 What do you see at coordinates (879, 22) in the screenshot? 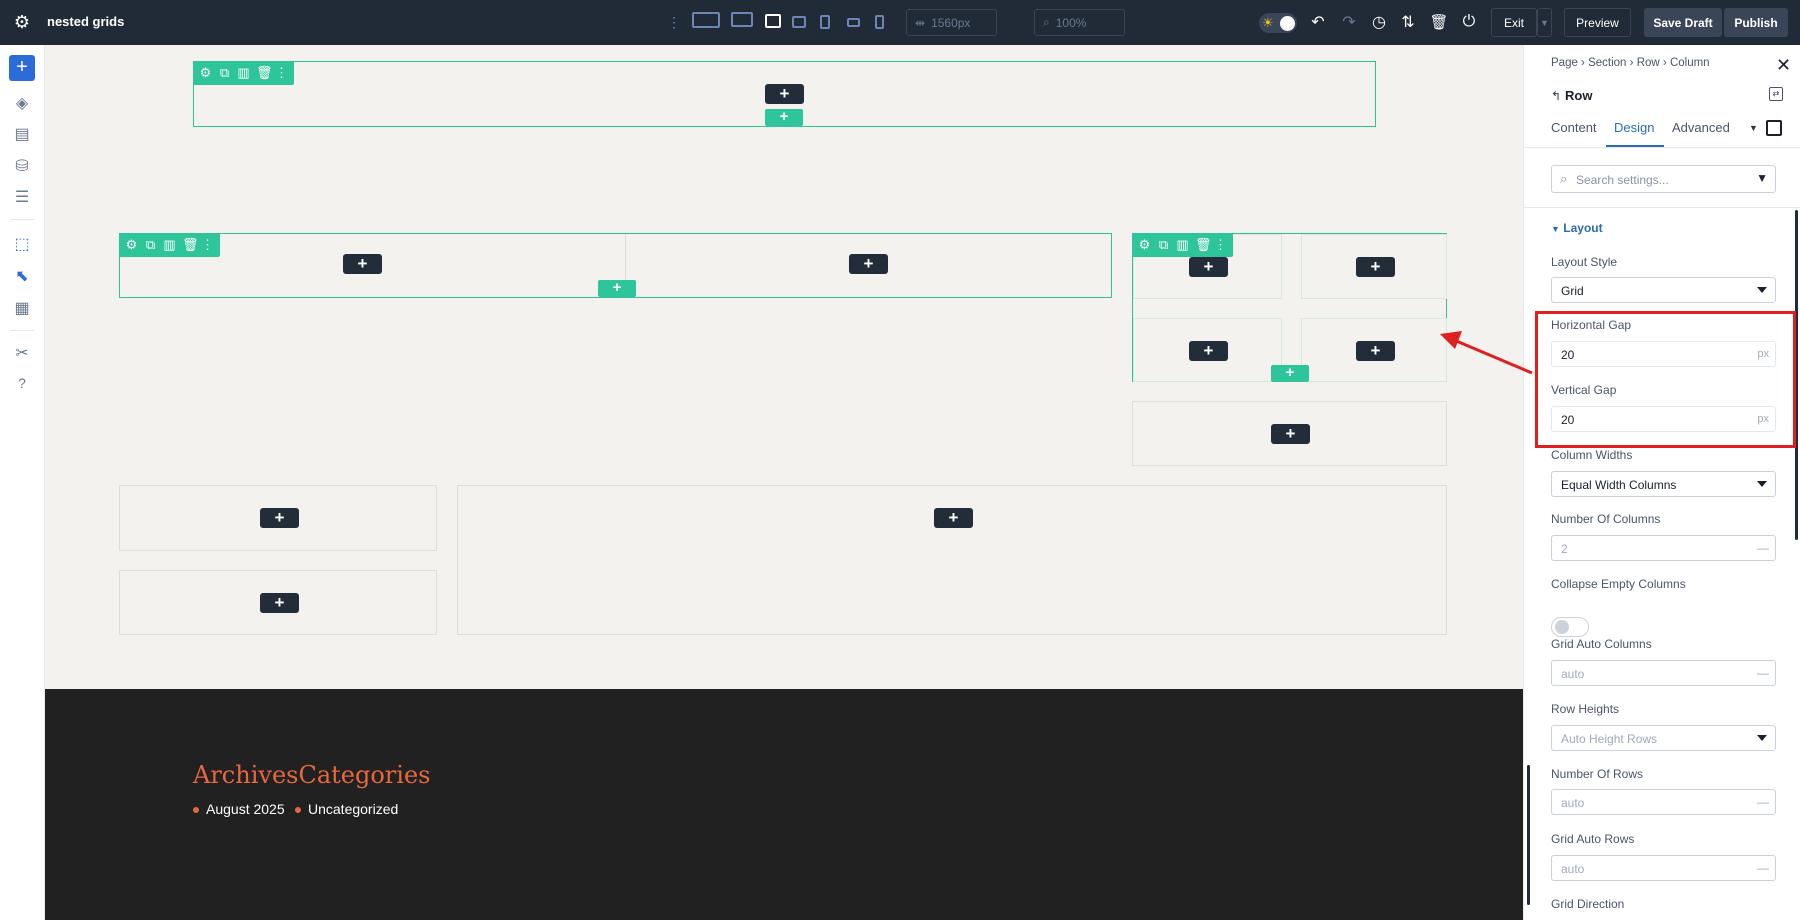
I see `phone-portrait-view-icon` at bounding box center [879, 22].